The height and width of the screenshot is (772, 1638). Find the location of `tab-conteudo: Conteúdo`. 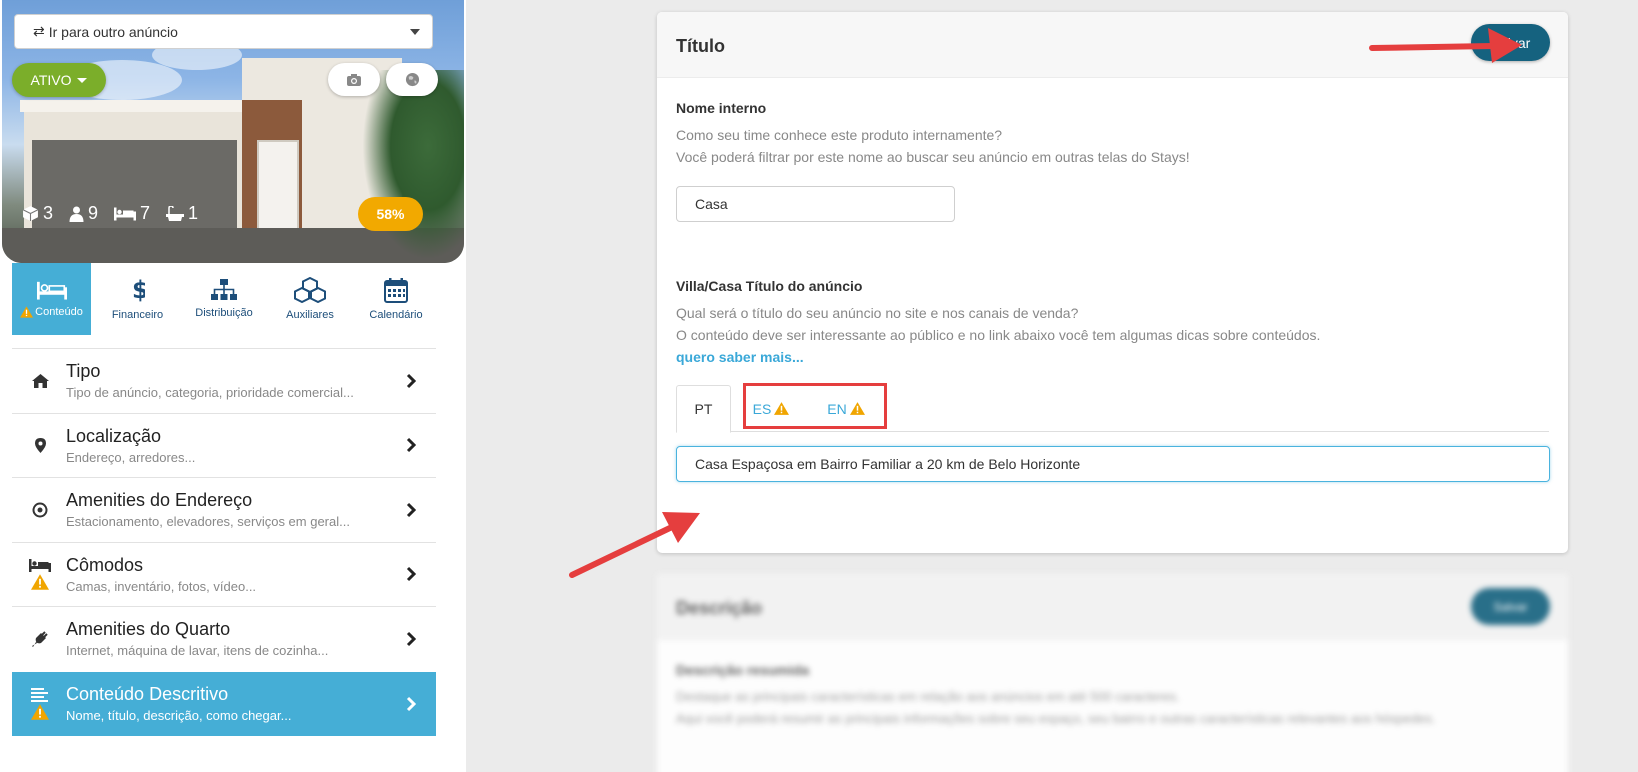

tab-conteudo: Conteúdo is located at coordinates (51, 299).